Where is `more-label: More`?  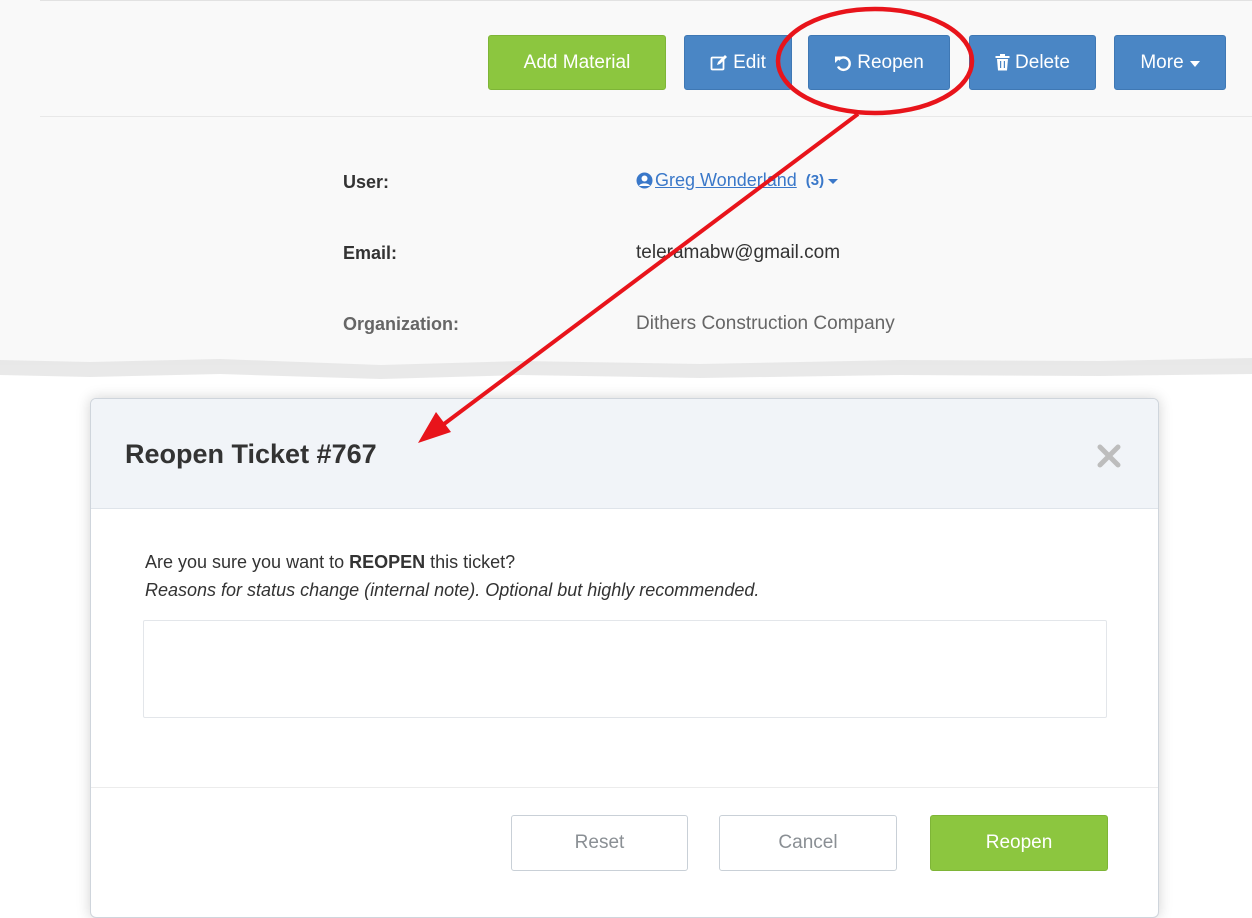 more-label: More is located at coordinates (1162, 62).